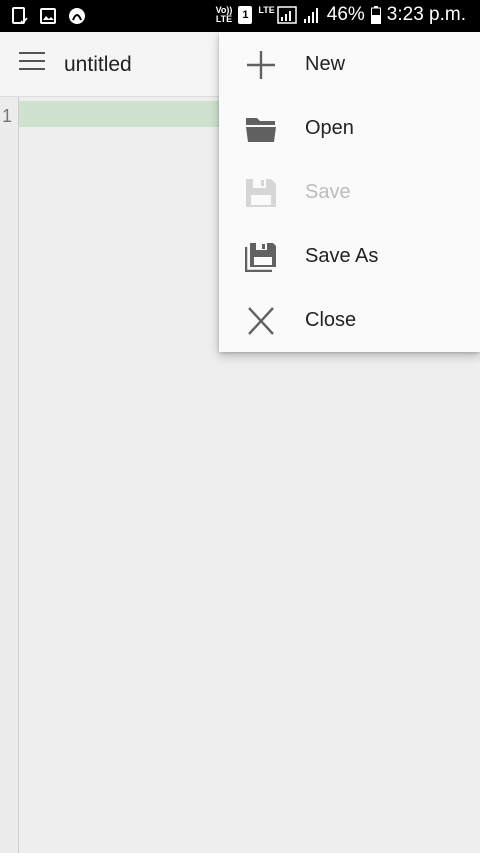 The image size is (480, 853). I want to click on menu-item-label: Save As, so click(342, 256).